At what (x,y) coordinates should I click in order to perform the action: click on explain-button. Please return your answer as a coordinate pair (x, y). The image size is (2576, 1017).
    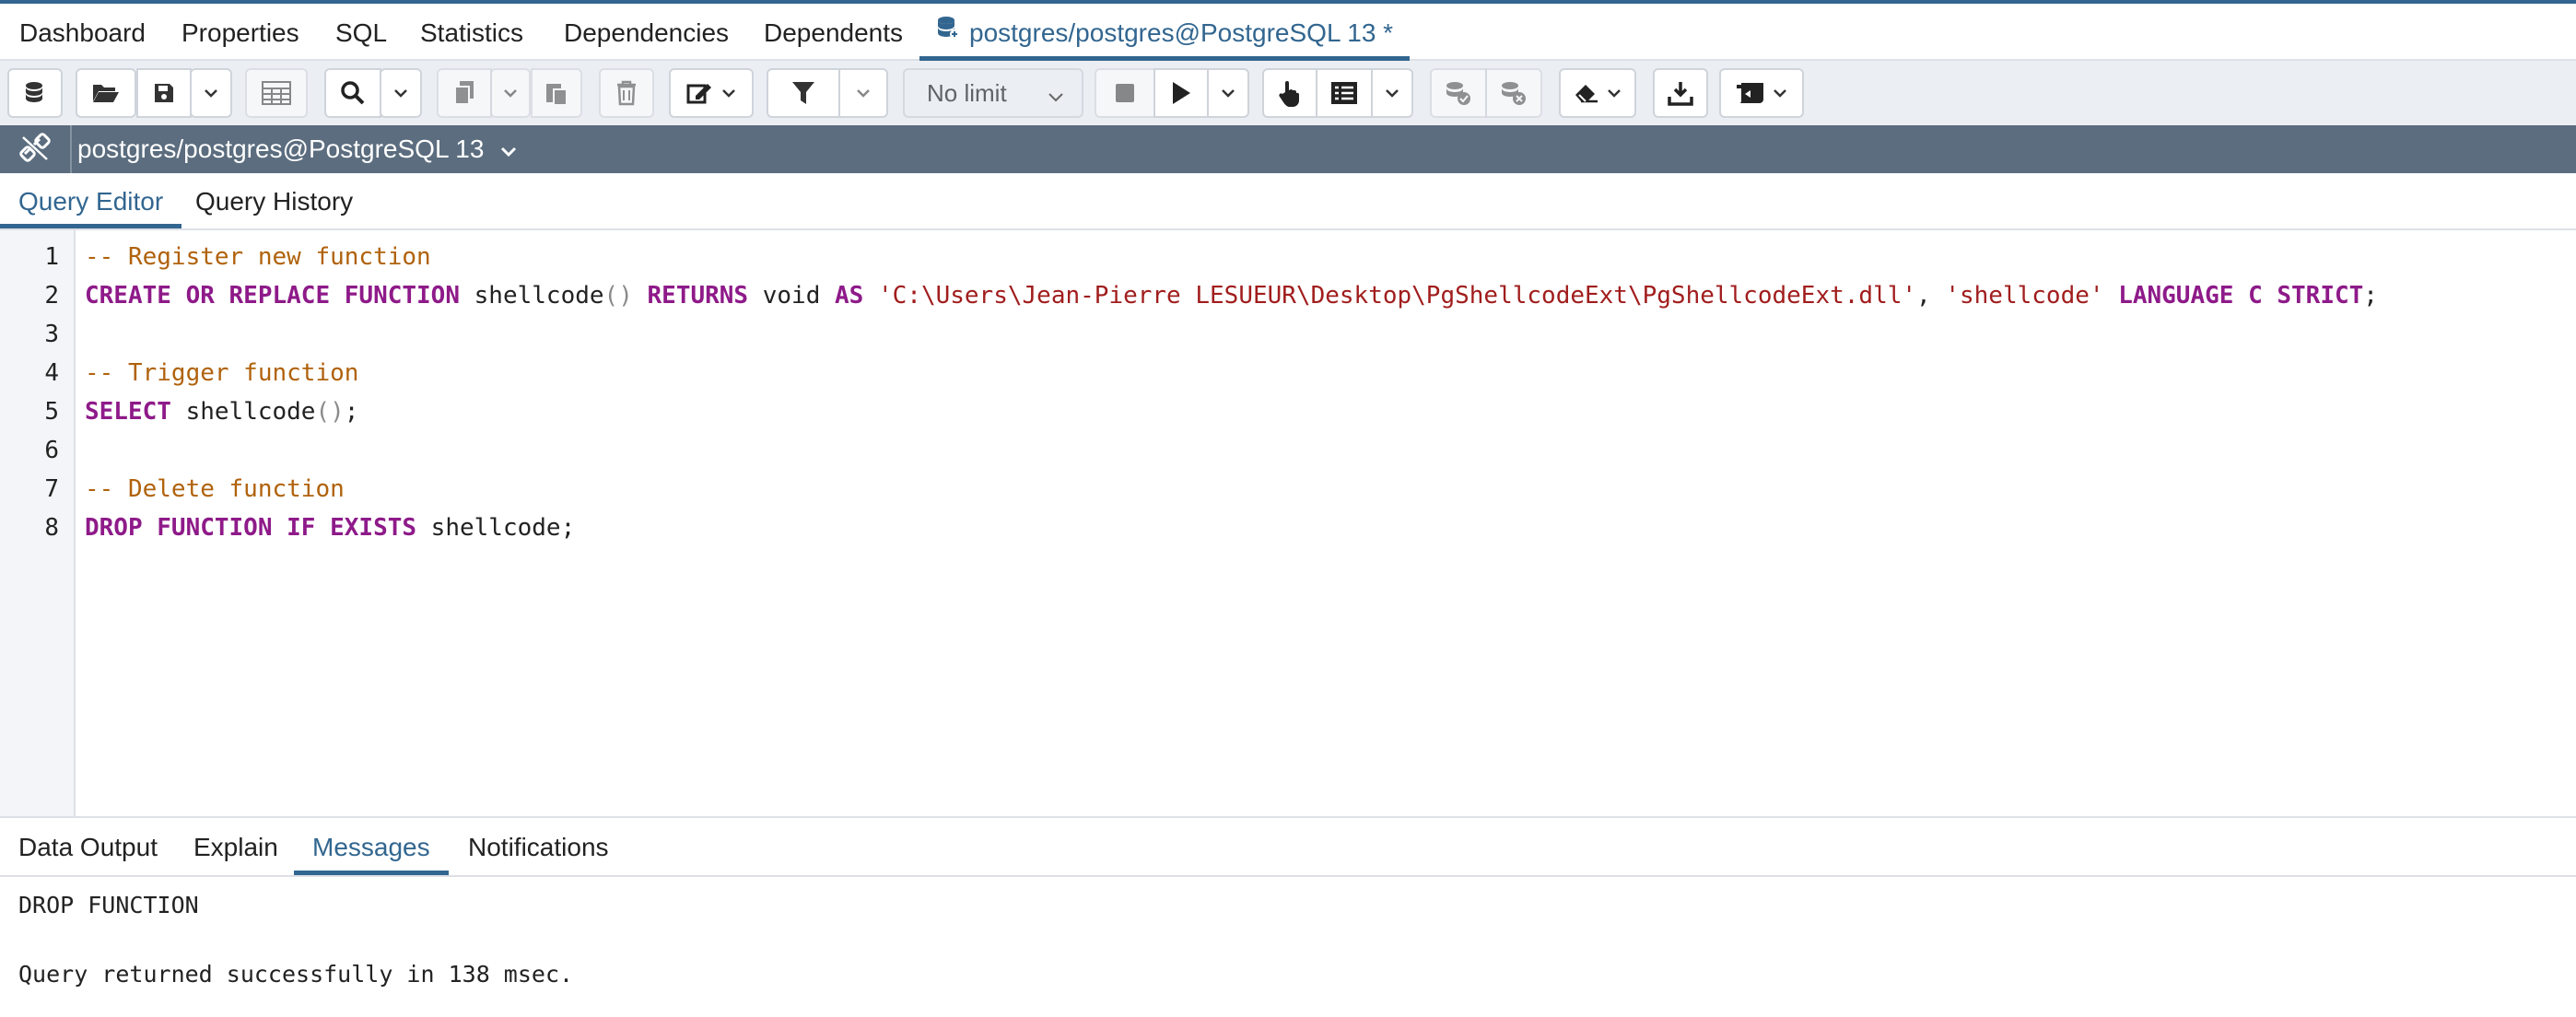
    Looking at the image, I should click on (1344, 93).